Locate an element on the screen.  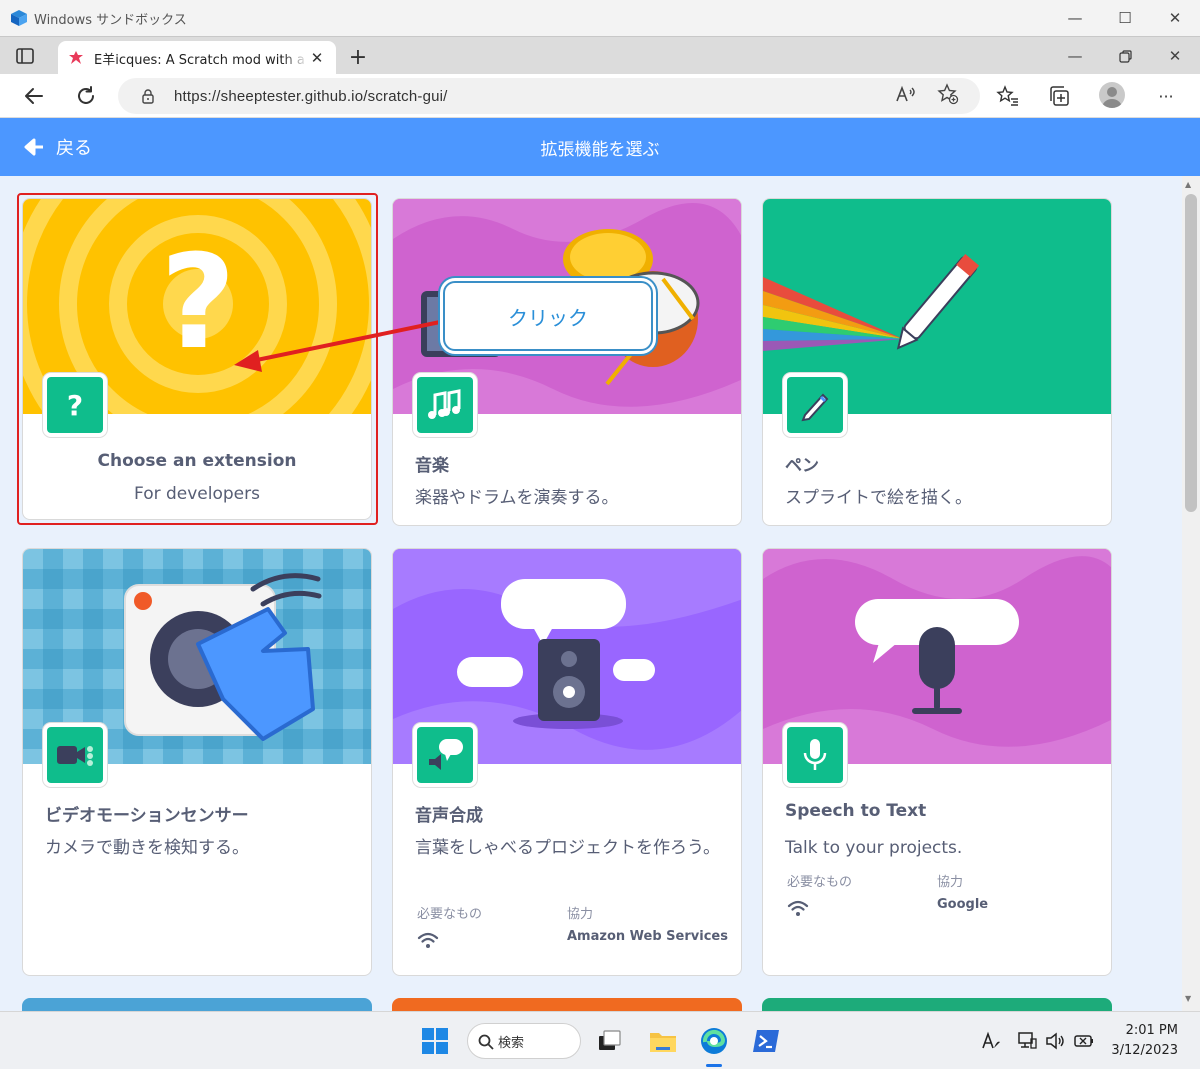
windows-logo-icon is located at coordinates (435, 1041).